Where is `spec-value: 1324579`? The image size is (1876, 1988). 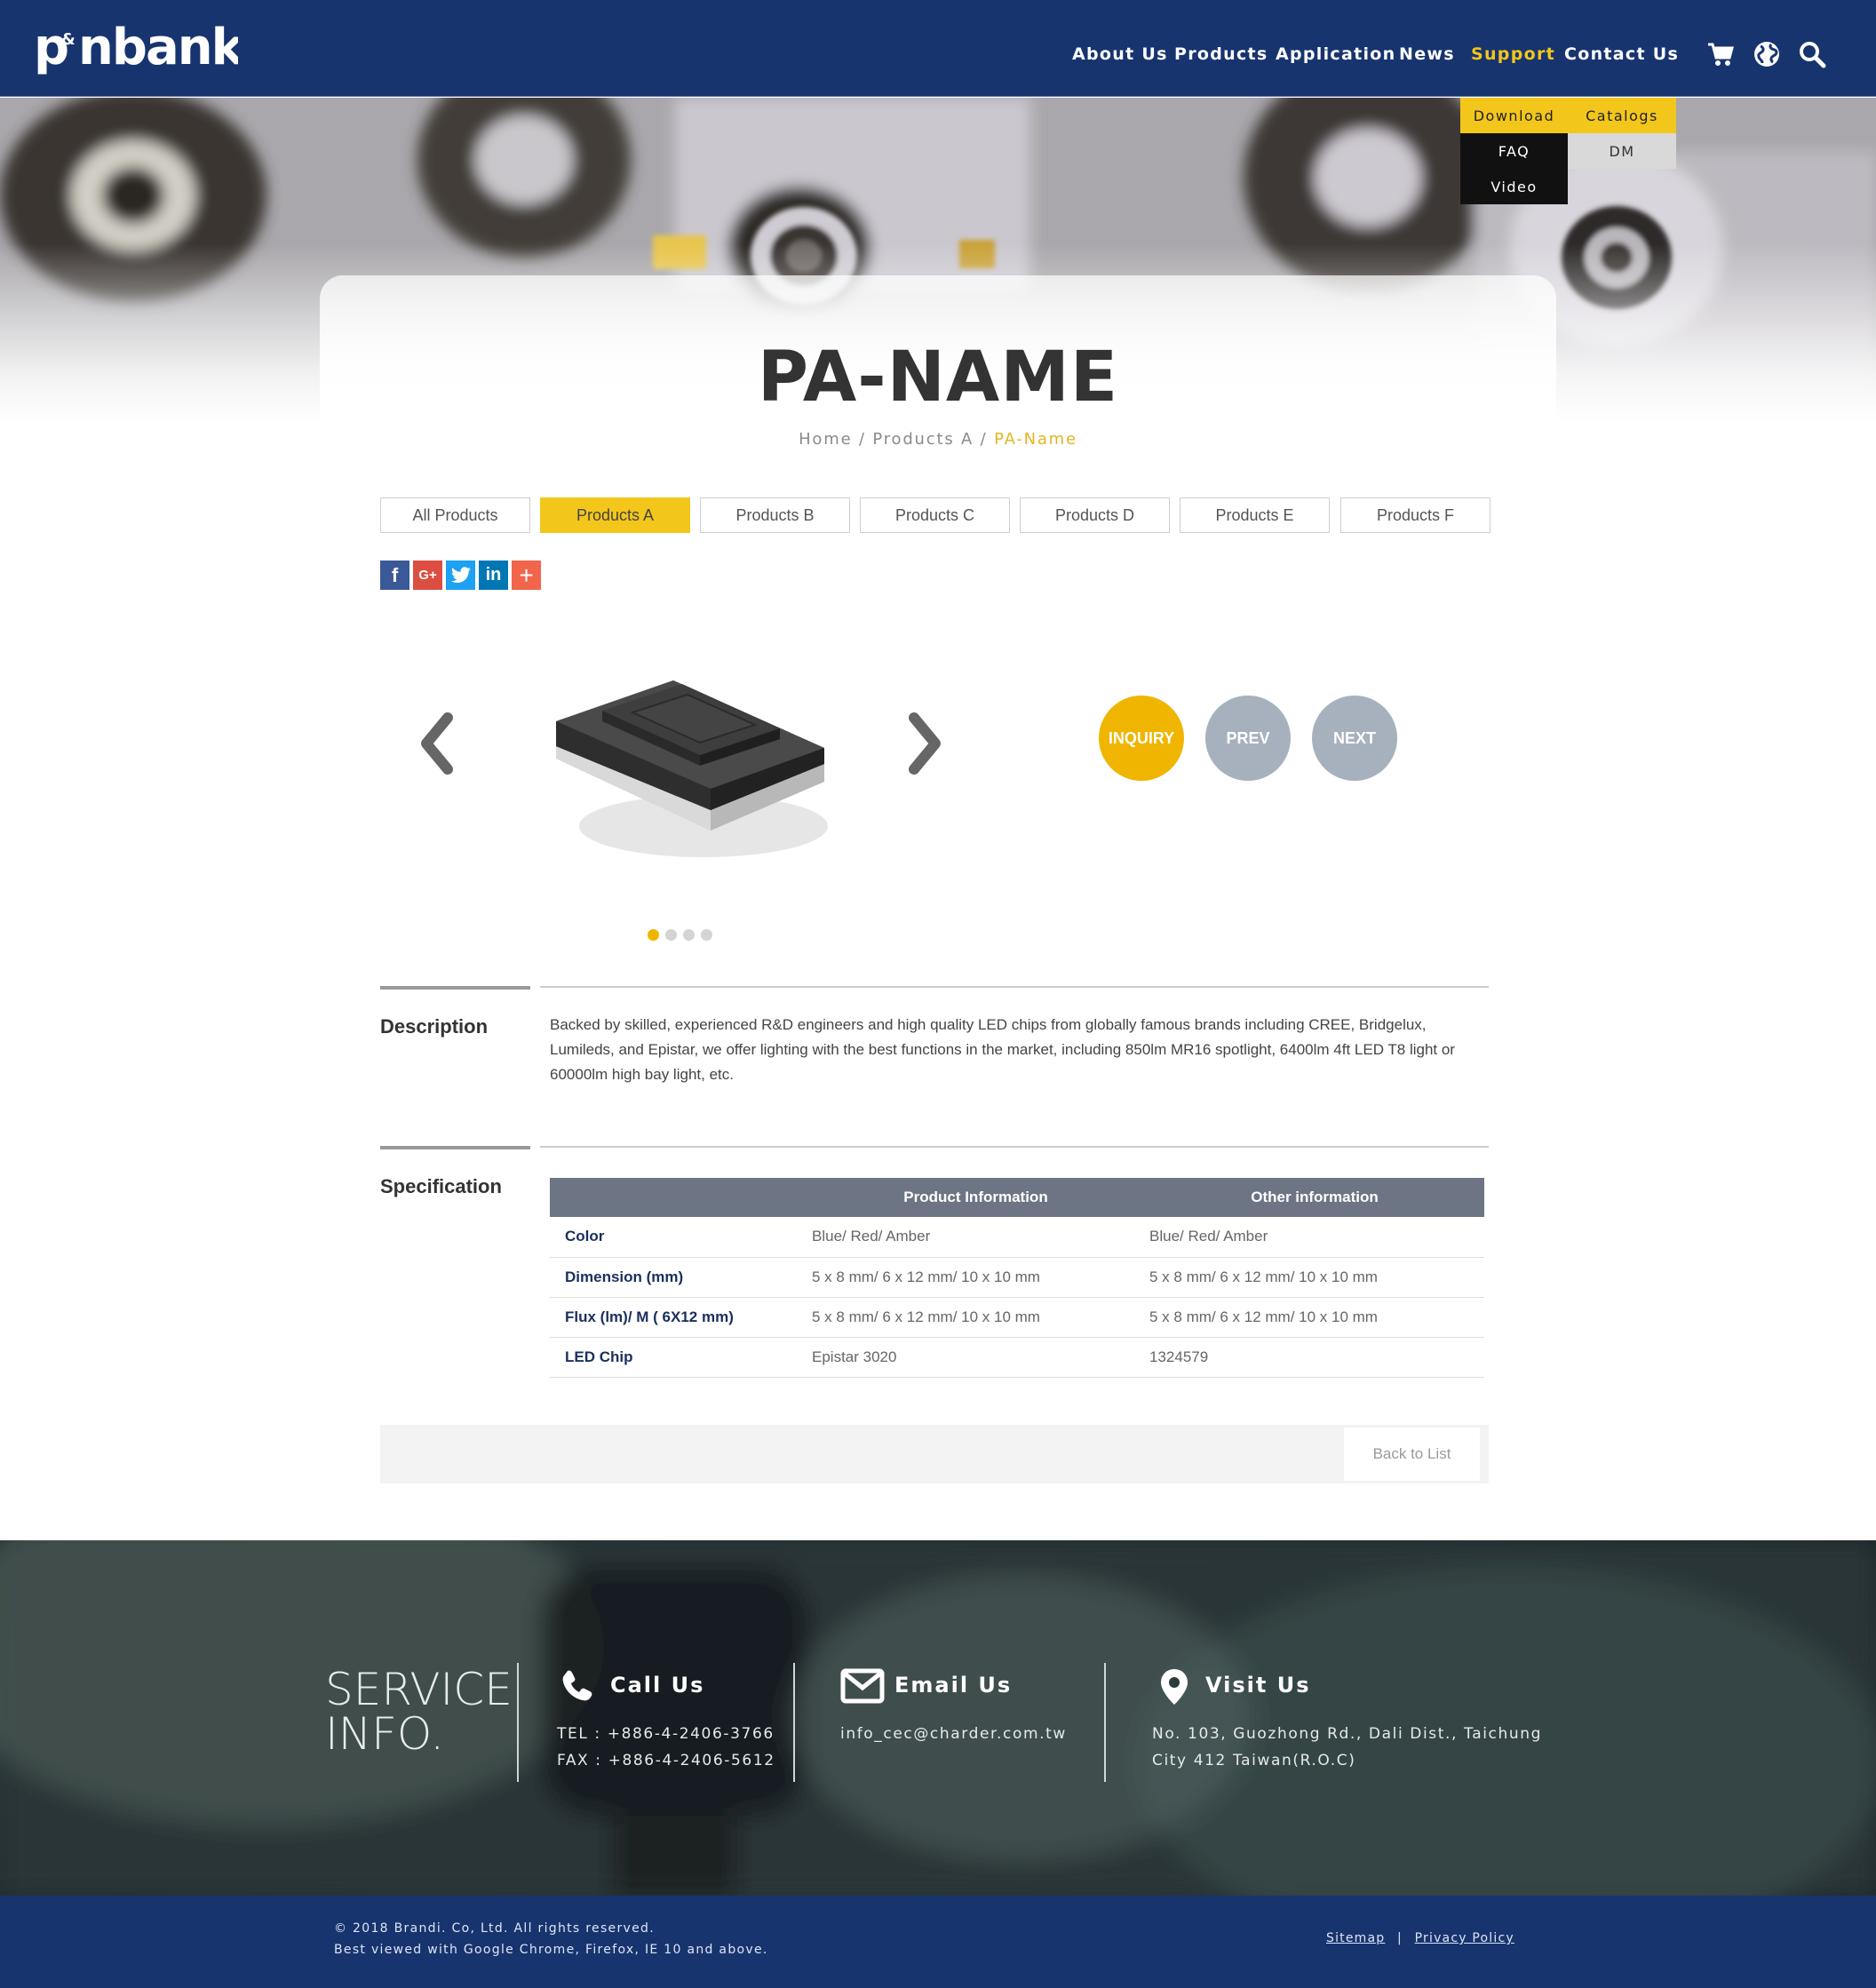
spec-value: 1324579 is located at coordinates (1314, 1357).